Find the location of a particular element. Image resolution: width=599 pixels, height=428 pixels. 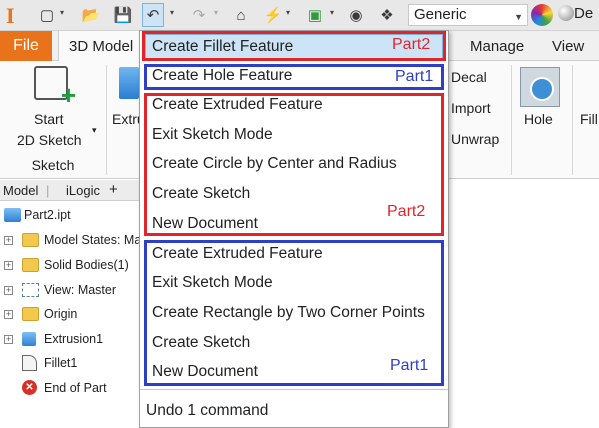

texture-icon: ❖ is located at coordinates (387, 15).